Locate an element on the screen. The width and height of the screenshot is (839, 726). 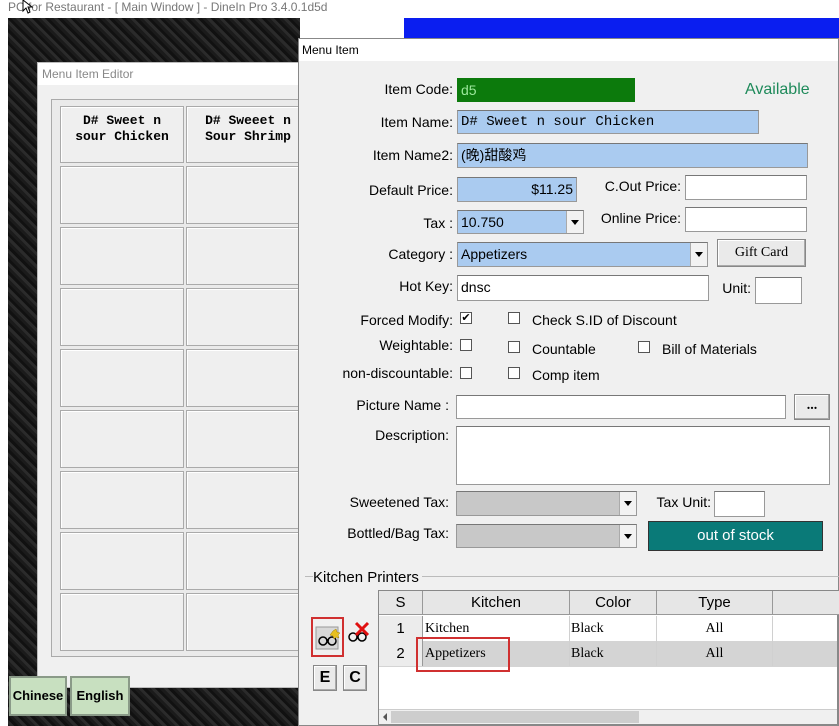
check-sid-discount-label: Check S.ID of Discount is located at coordinates (604, 320).